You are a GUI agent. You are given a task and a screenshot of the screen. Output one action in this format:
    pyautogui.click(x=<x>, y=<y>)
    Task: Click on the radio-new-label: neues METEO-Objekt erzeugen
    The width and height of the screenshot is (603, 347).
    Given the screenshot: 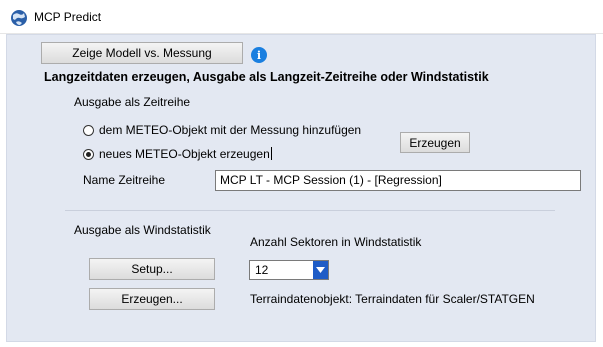 What is the action you would take?
    pyautogui.click(x=184, y=154)
    